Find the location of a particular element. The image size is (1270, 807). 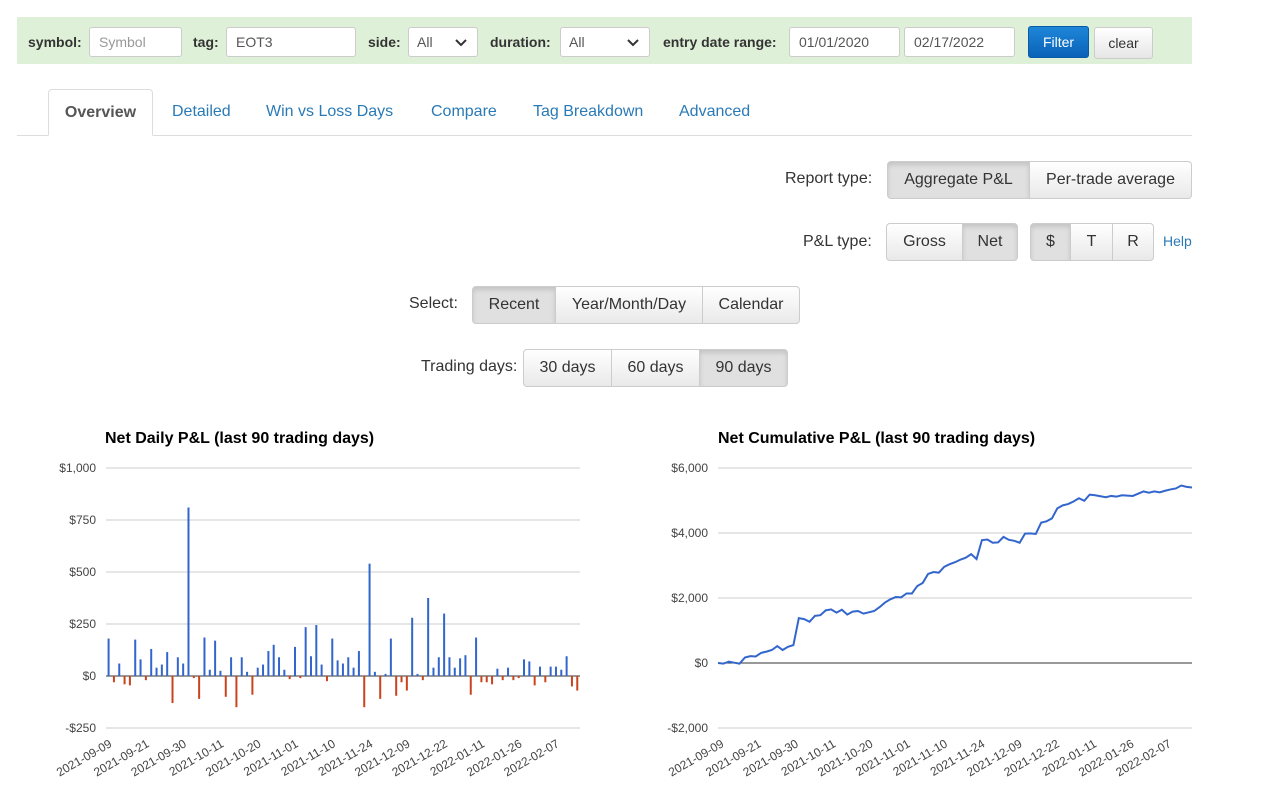

aggregate-pl-button: Aggregate P&L is located at coordinates (958, 180).